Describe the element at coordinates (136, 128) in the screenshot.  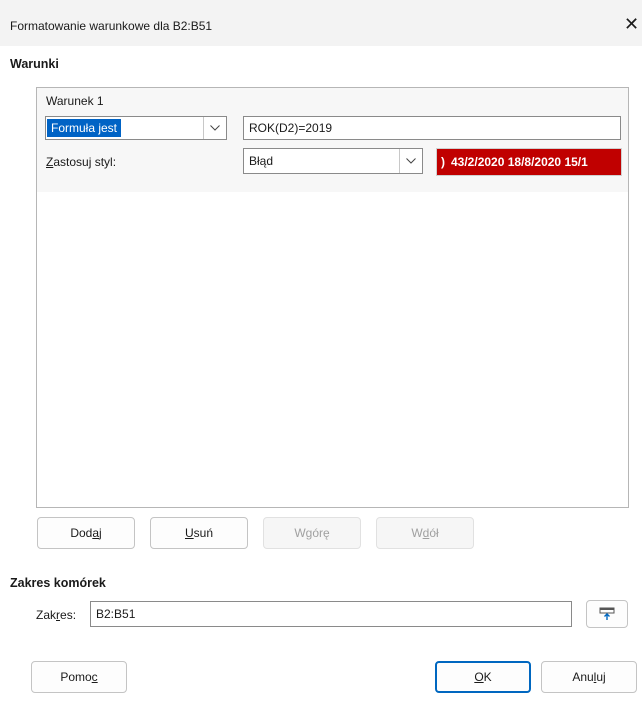
I see `condition-type-select: Formuła jest` at that location.